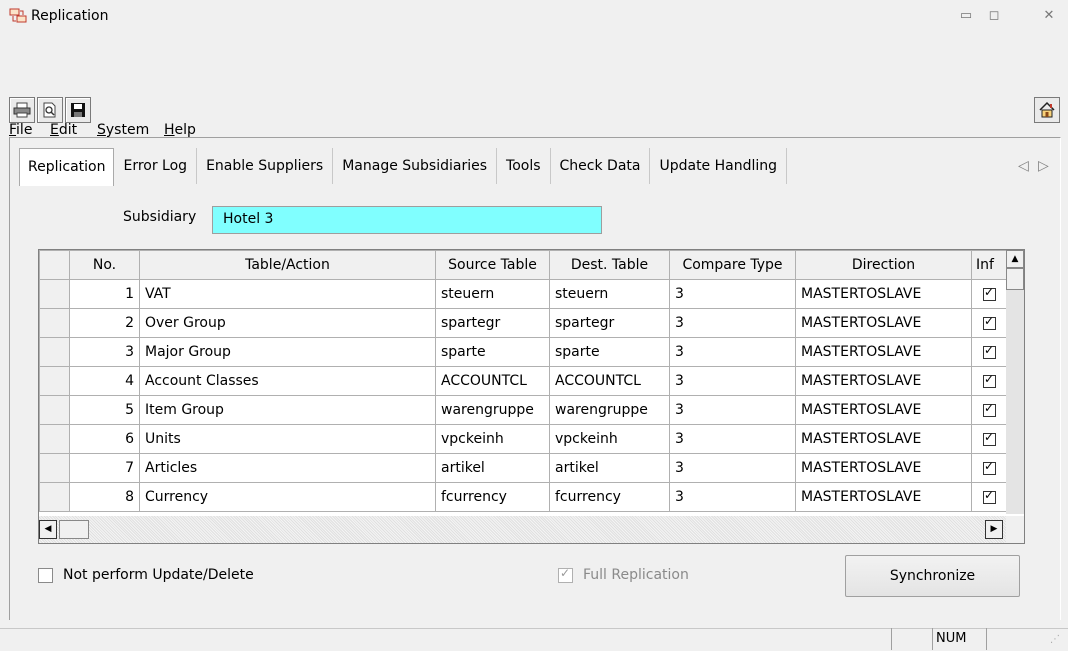 The height and width of the screenshot is (651, 1068). What do you see at coordinates (492, 381) in the screenshot?
I see `cell-source-table: ACCOUNTCL` at bounding box center [492, 381].